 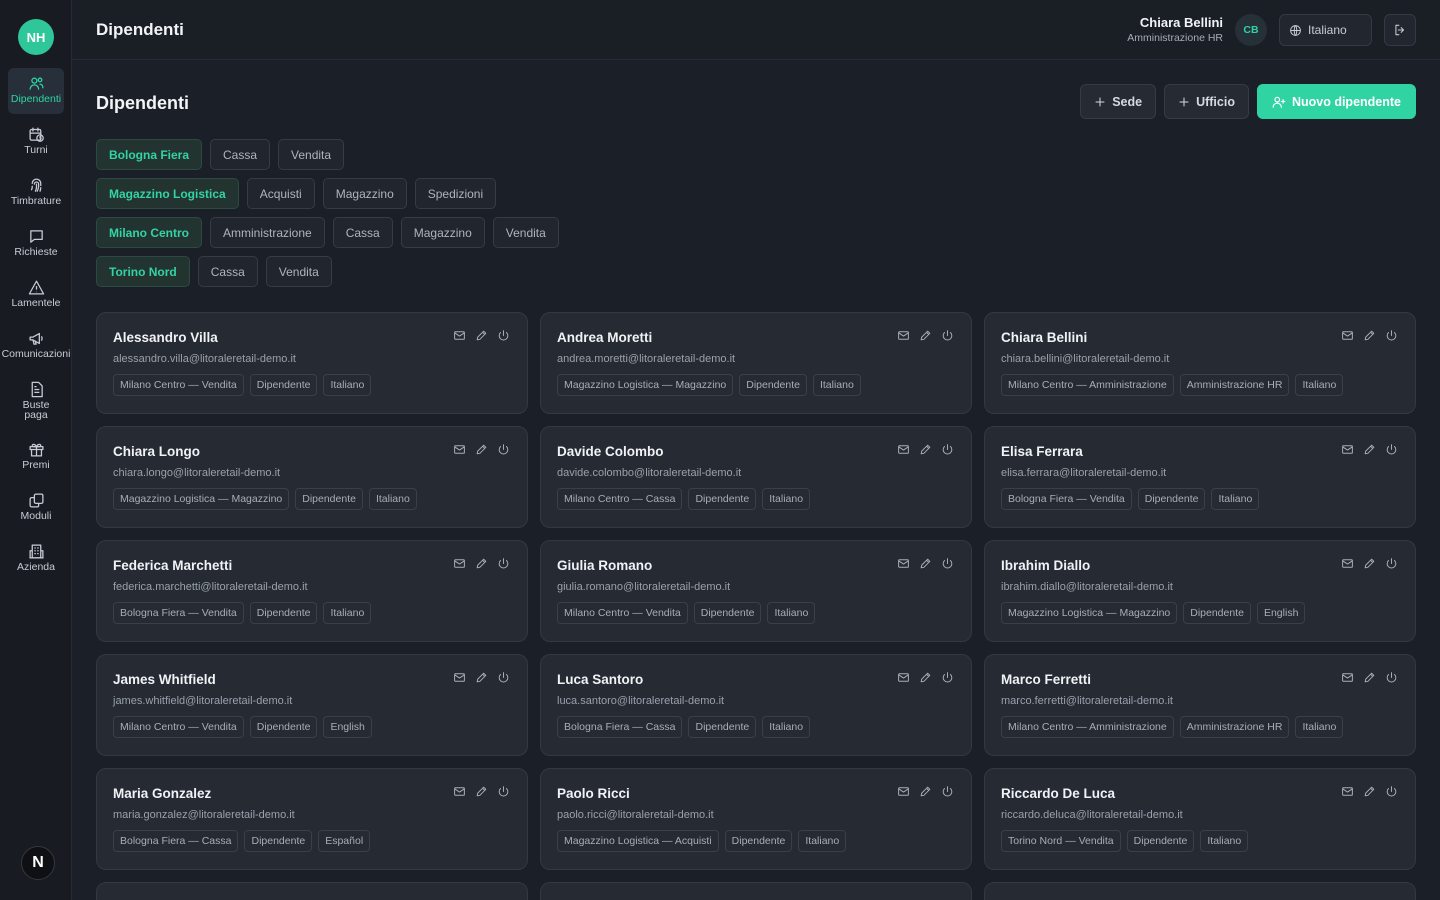 What do you see at coordinates (1336, 101) in the screenshot?
I see `new-employee-button: Nuovo dipendente` at bounding box center [1336, 101].